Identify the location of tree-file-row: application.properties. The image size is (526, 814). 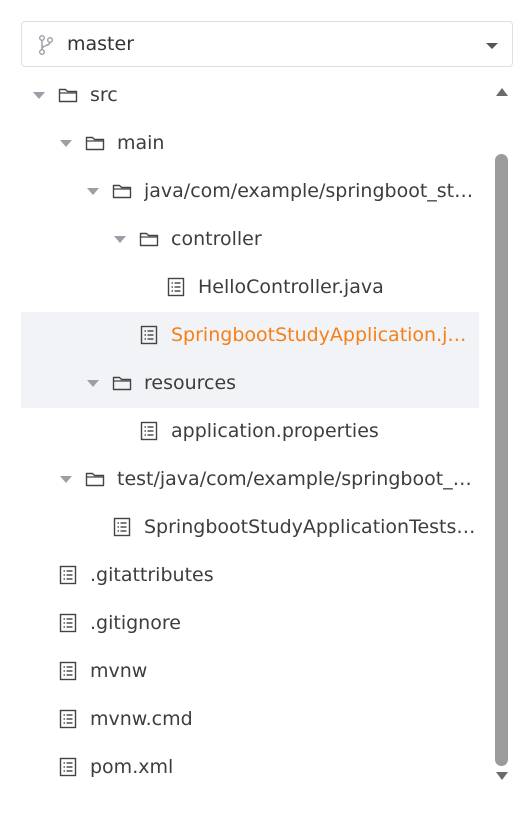
(250, 432).